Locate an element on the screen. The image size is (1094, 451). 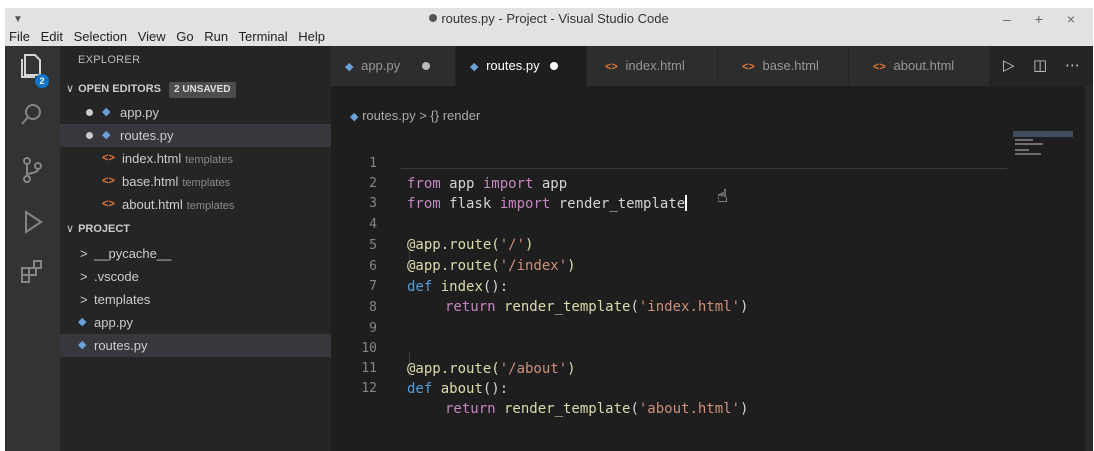
code-line: 4 @app.route('/') is located at coordinates (451, 235).